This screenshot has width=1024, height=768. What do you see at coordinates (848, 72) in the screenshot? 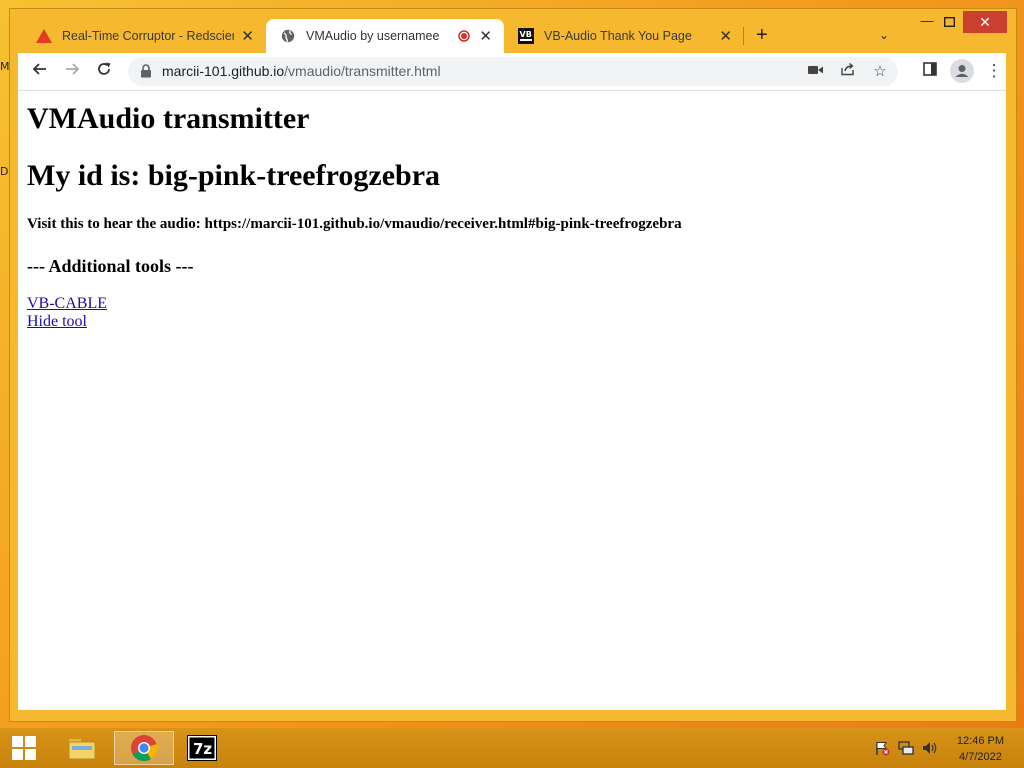
I see `share-icon` at bounding box center [848, 72].